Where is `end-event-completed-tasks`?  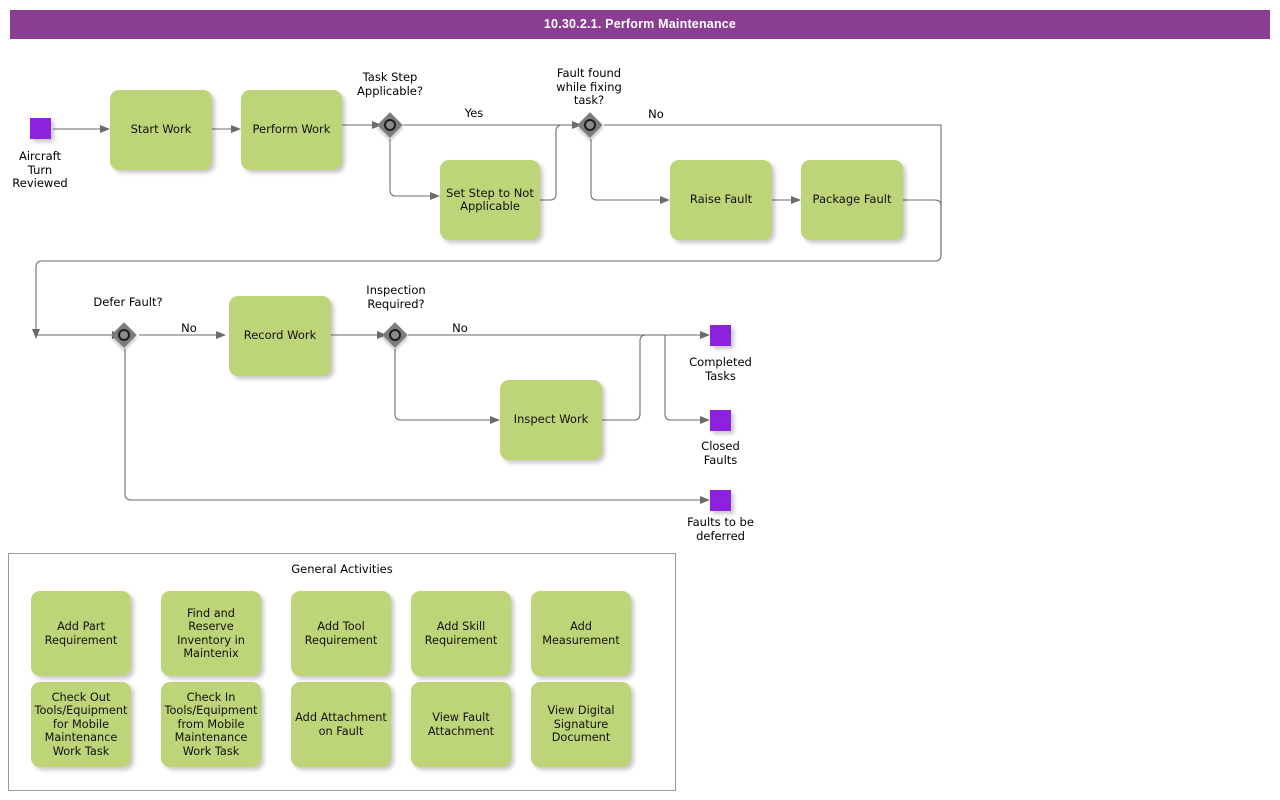 end-event-completed-tasks is located at coordinates (720, 335).